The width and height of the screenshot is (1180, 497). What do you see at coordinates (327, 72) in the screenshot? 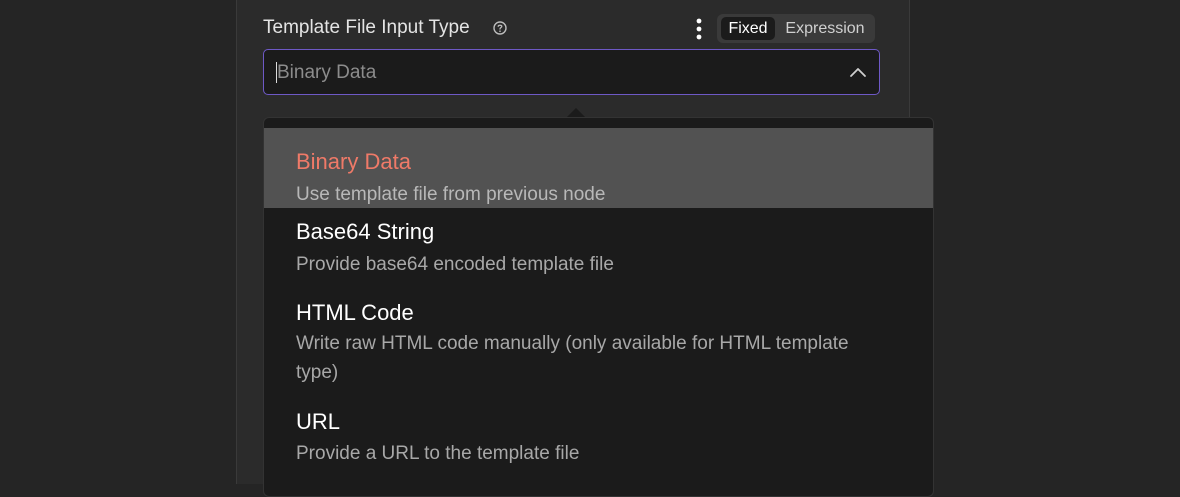
I see `select-placeholder: Binary Data` at bounding box center [327, 72].